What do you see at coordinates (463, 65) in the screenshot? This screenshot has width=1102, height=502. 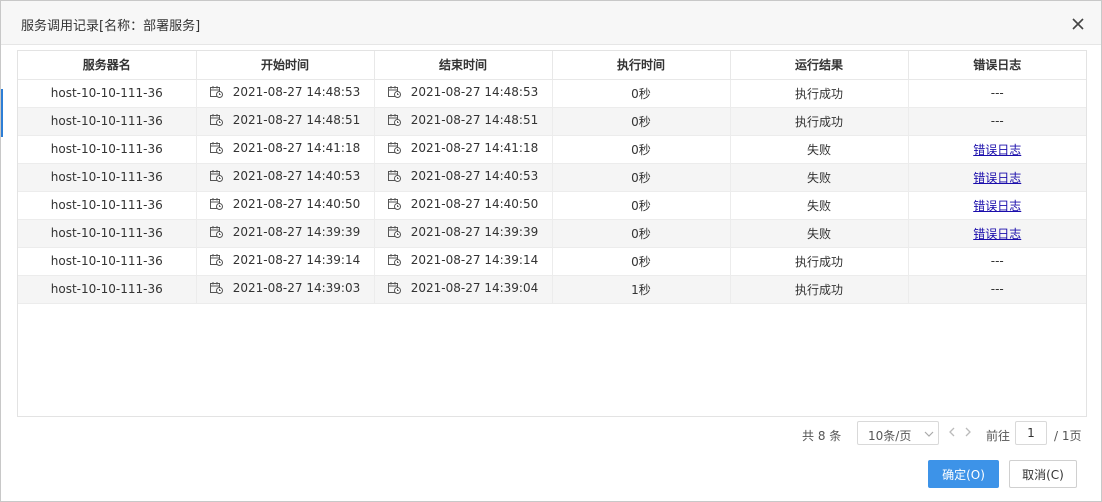 I see `header-end-time: 结束时间` at bounding box center [463, 65].